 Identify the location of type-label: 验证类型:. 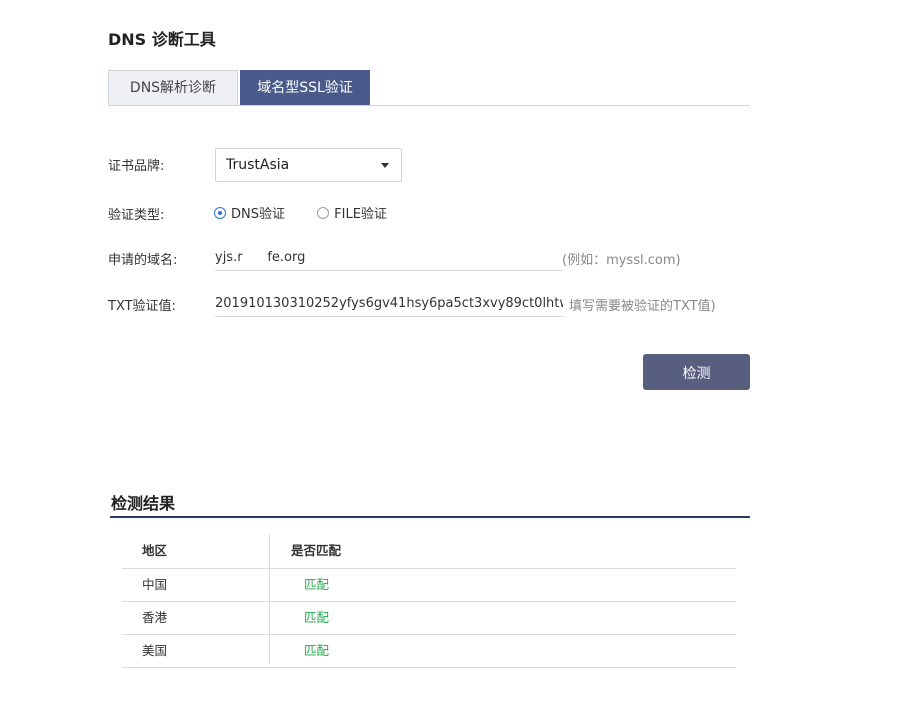
(136, 215).